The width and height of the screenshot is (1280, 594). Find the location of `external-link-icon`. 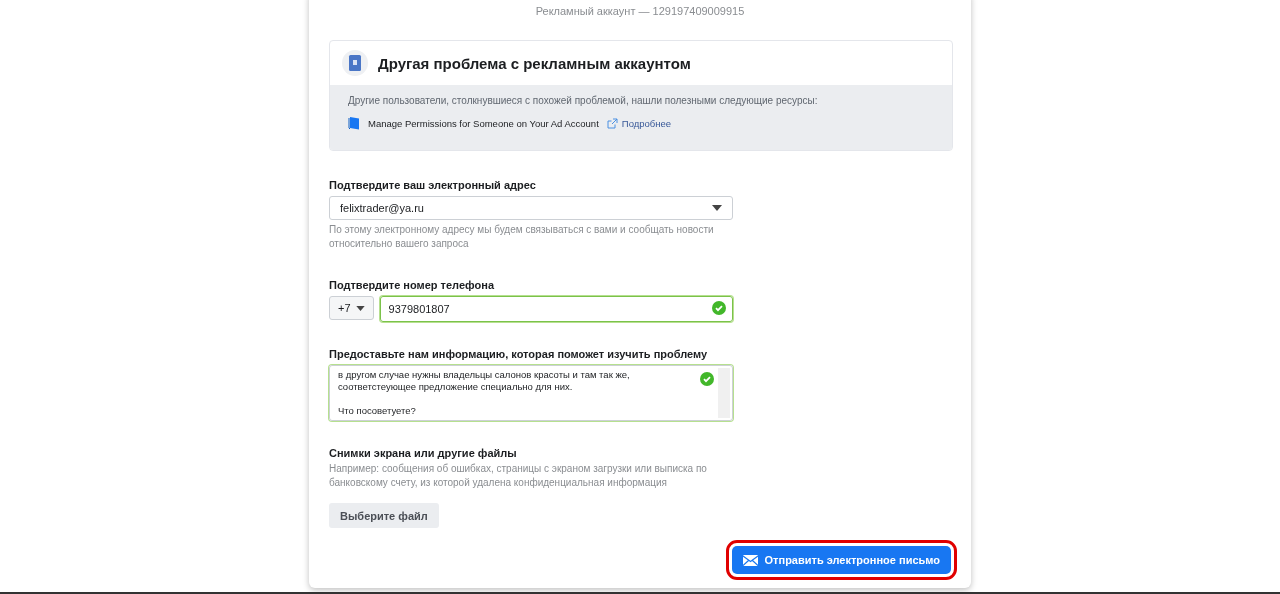

external-link-icon is located at coordinates (612, 123).